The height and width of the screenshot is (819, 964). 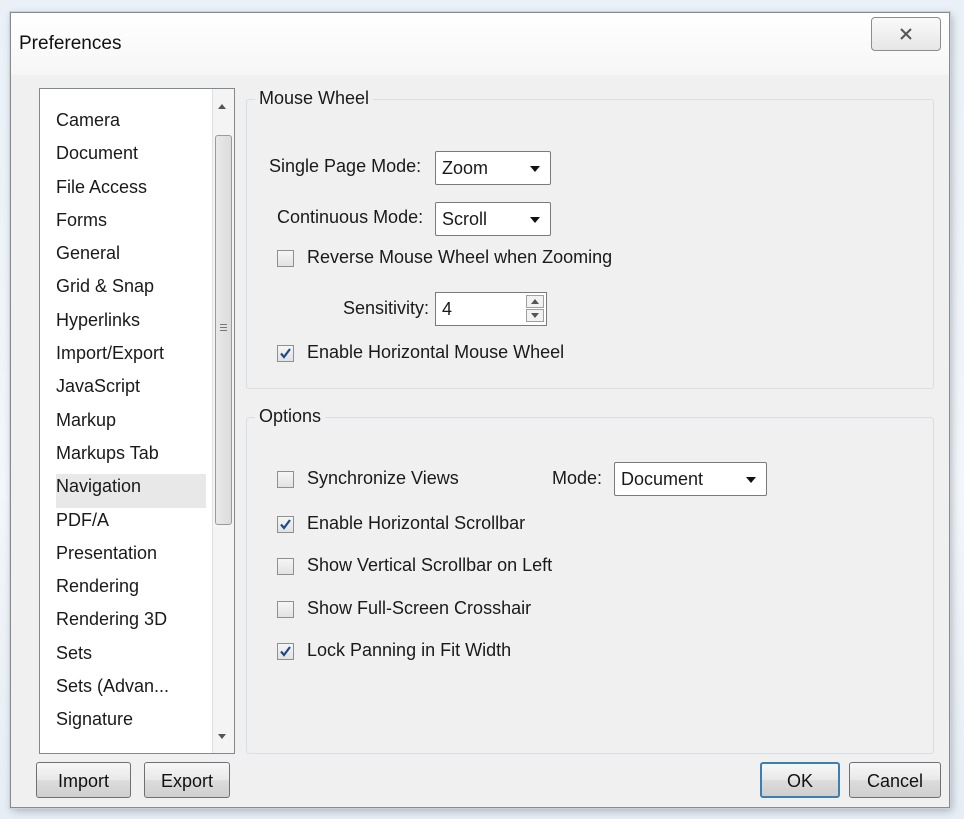 What do you see at coordinates (800, 780) in the screenshot?
I see `ok-button: OK` at bounding box center [800, 780].